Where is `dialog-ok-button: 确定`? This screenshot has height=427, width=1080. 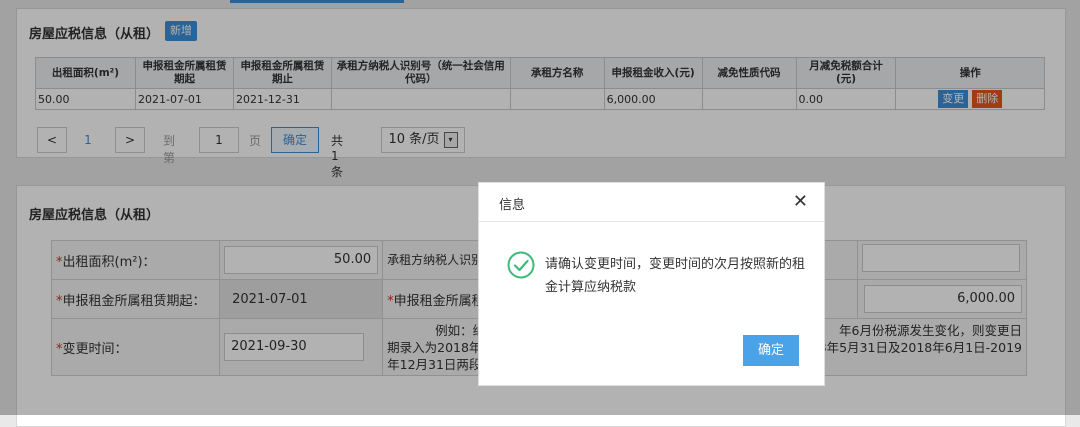
dialog-ok-button: 确定 is located at coordinates (771, 350).